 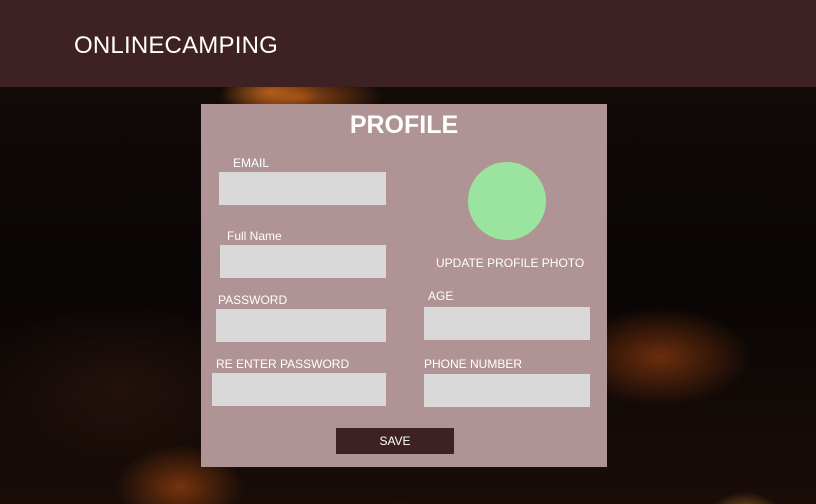 I want to click on page-title: PROFILE, so click(x=404, y=125).